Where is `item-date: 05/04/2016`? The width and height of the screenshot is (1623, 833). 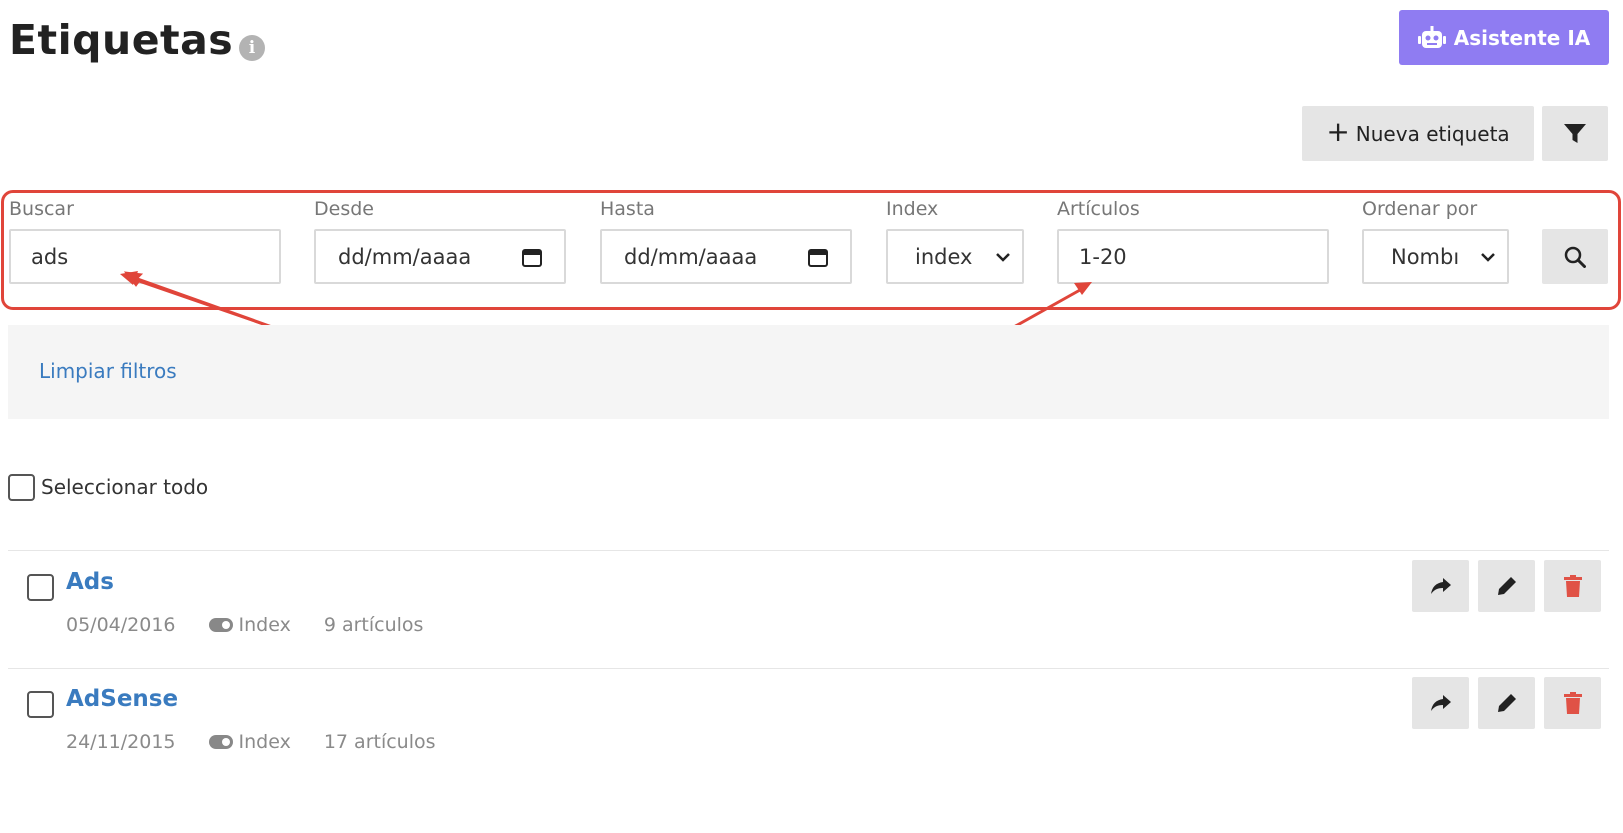
item-date: 05/04/2016 is located at coordinates (121, 625).